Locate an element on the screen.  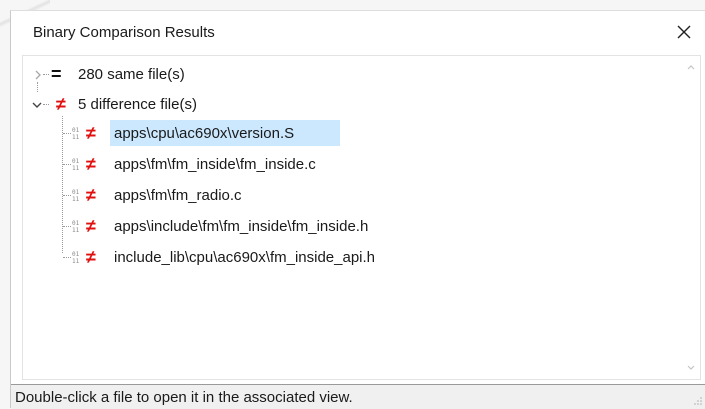
file-path: include_lib\cpu\ac690x\fm_inside_api.h is located at coordinates (245, 257).